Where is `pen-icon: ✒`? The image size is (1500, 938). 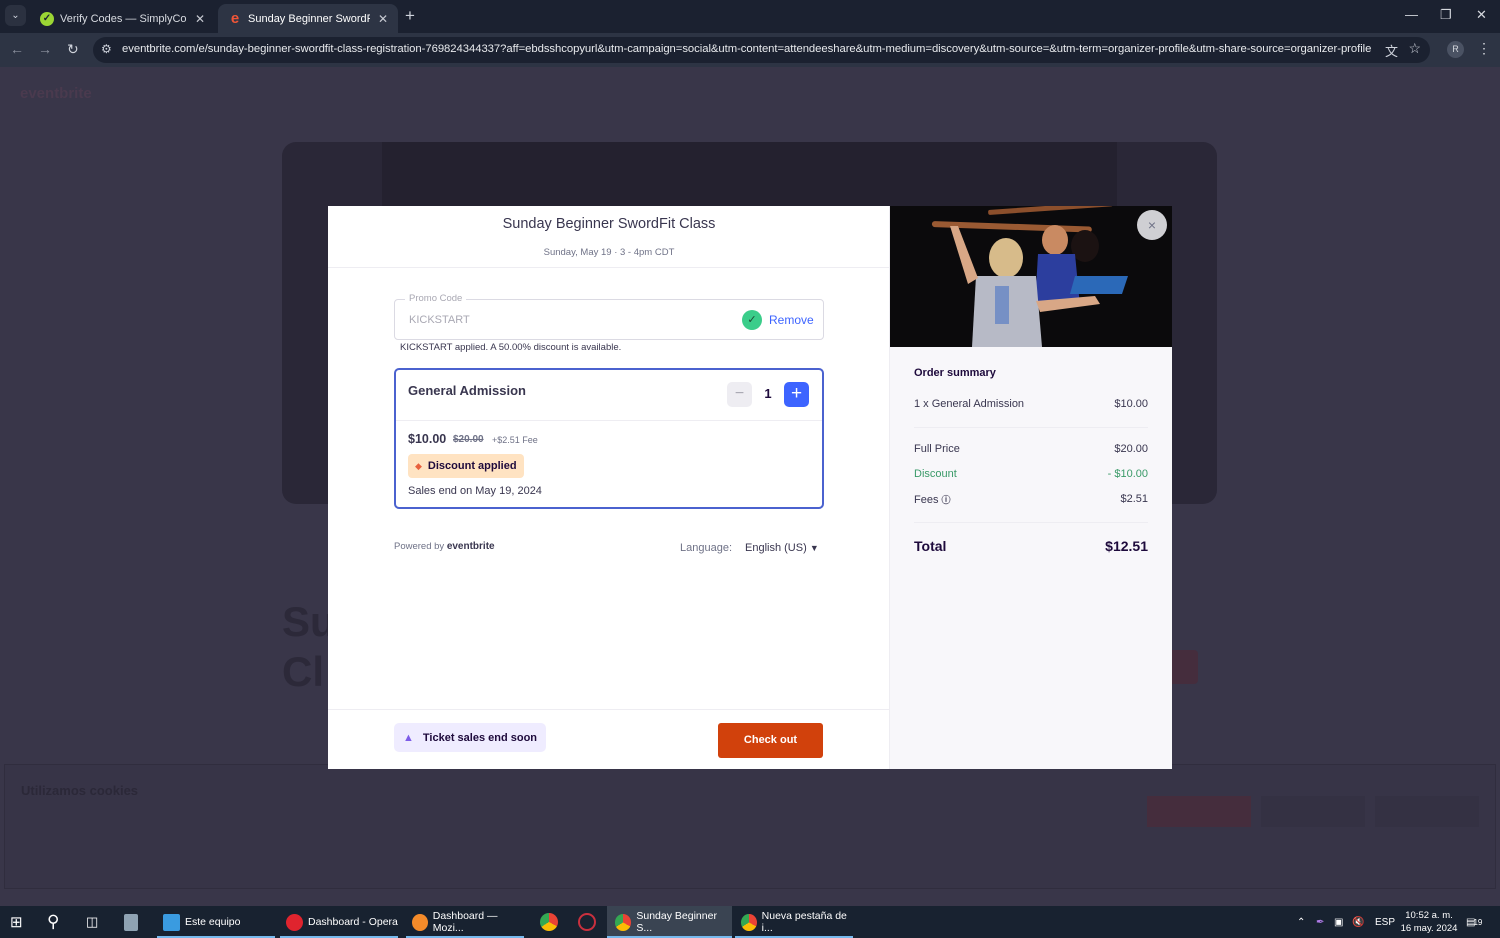 pen-icon: ✒ is located at coordinates (1320, 922).